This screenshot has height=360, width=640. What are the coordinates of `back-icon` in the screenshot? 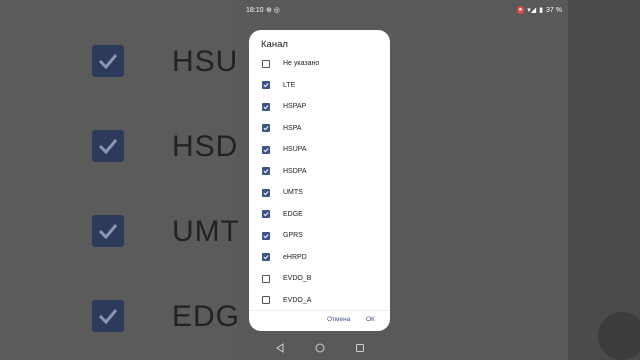 It's located at (280, 348).